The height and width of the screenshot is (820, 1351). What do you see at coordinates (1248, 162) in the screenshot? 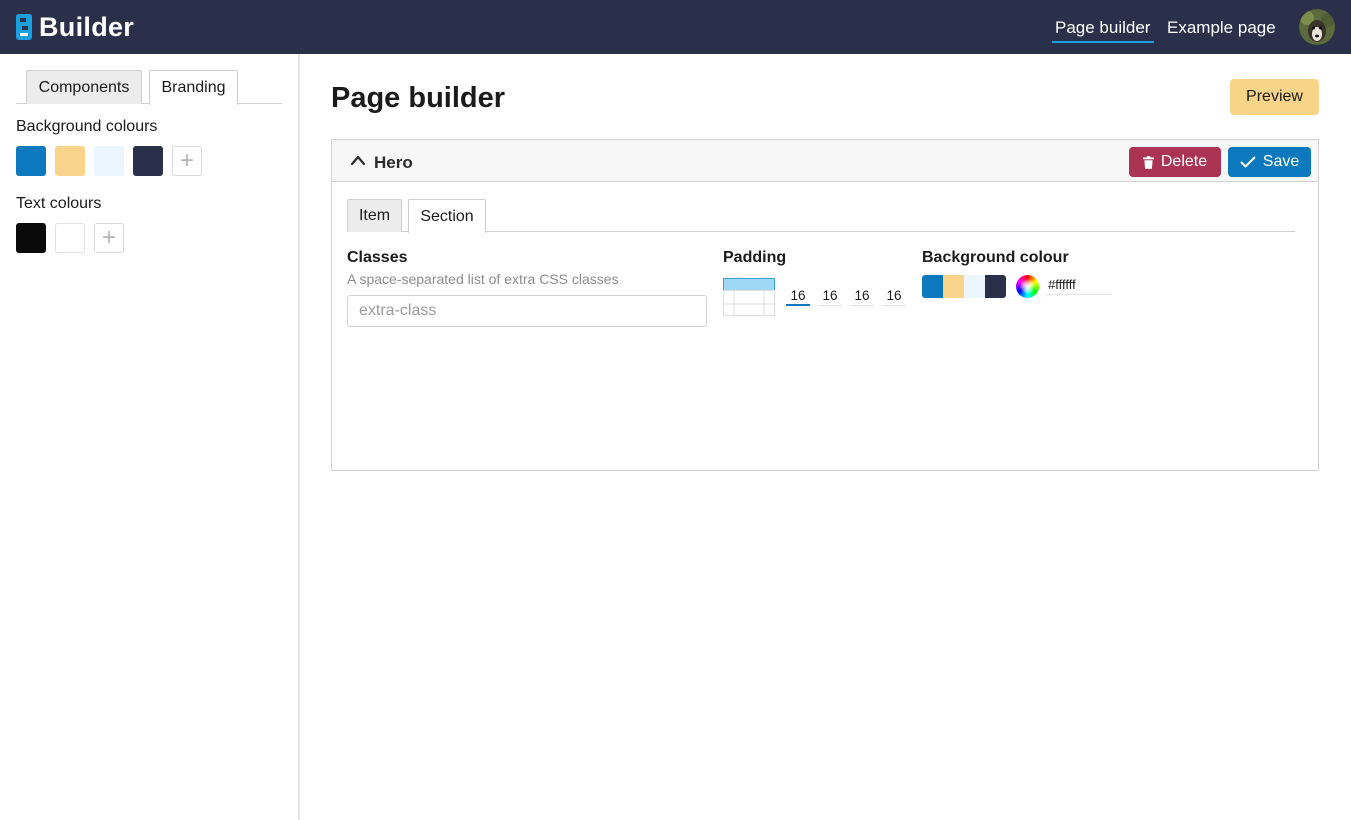
I see `check-icon` at bounding box center [1248, 162].